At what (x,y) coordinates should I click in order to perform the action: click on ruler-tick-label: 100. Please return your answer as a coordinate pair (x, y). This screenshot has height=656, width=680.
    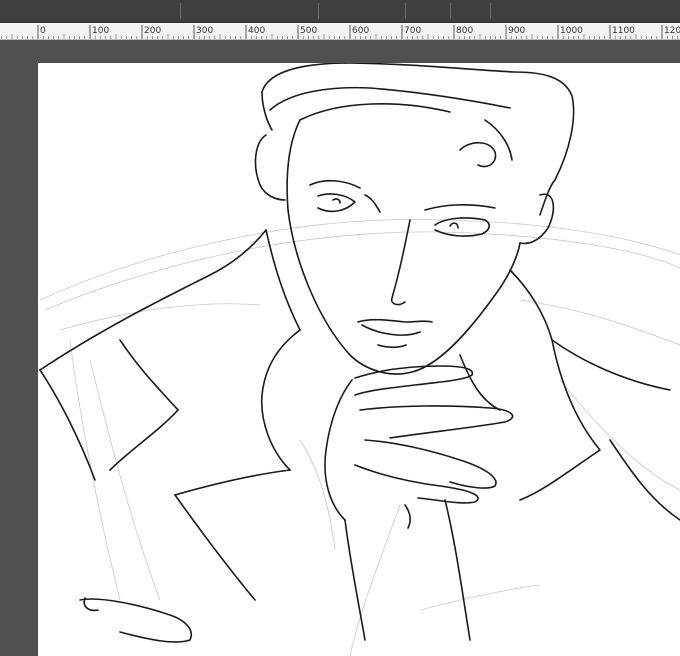
    Looking at the image, I should click on (100, 31).